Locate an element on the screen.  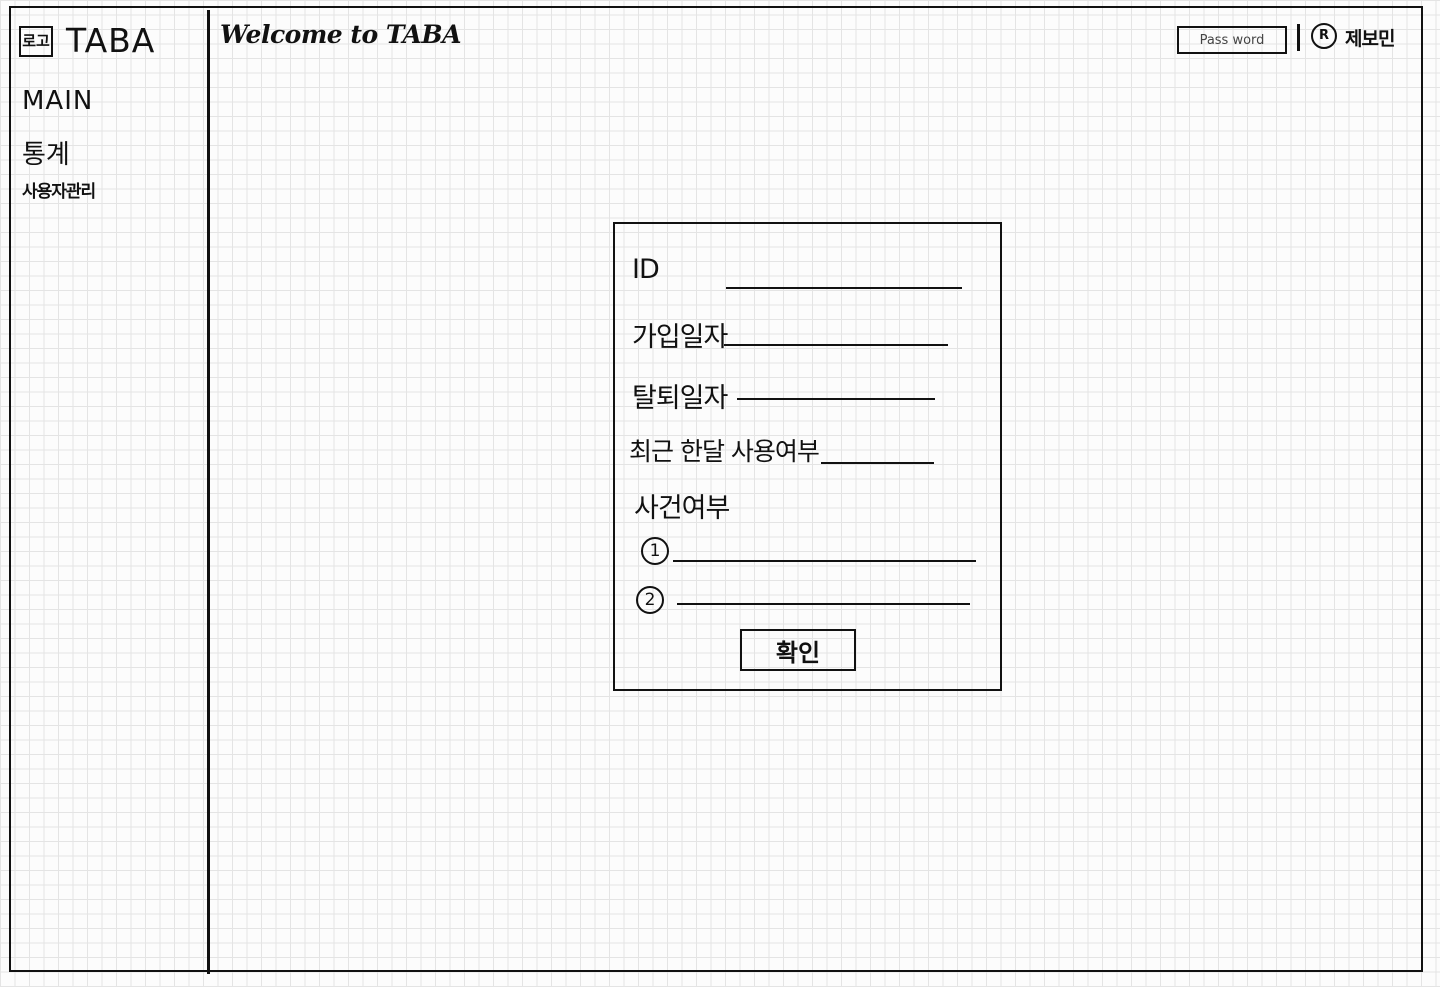
id-field is located at coordinates (844, 288).